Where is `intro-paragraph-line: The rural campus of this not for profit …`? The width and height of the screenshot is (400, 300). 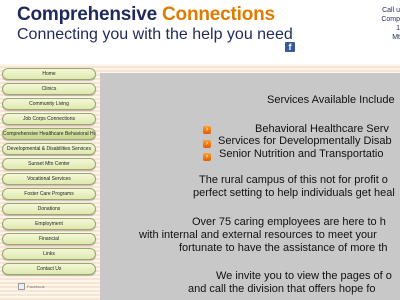 intro-paragraph-line: The rural campus of this not for profit … is located at coordinates (293, 180).